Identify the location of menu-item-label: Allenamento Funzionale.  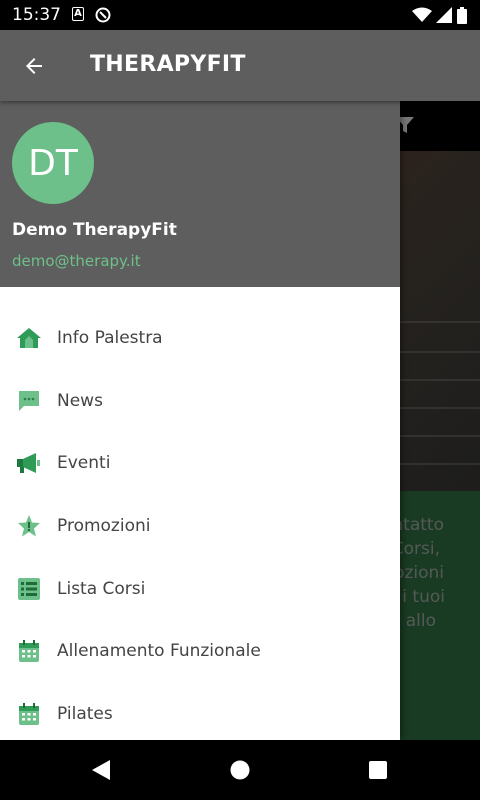
(159, 651).